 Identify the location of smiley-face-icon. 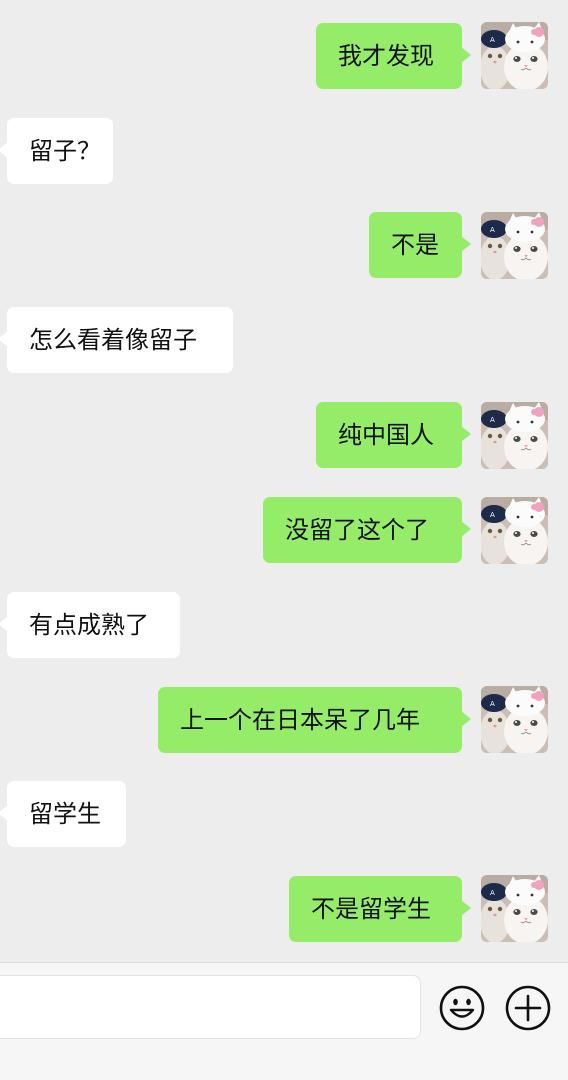
(462, 1008).